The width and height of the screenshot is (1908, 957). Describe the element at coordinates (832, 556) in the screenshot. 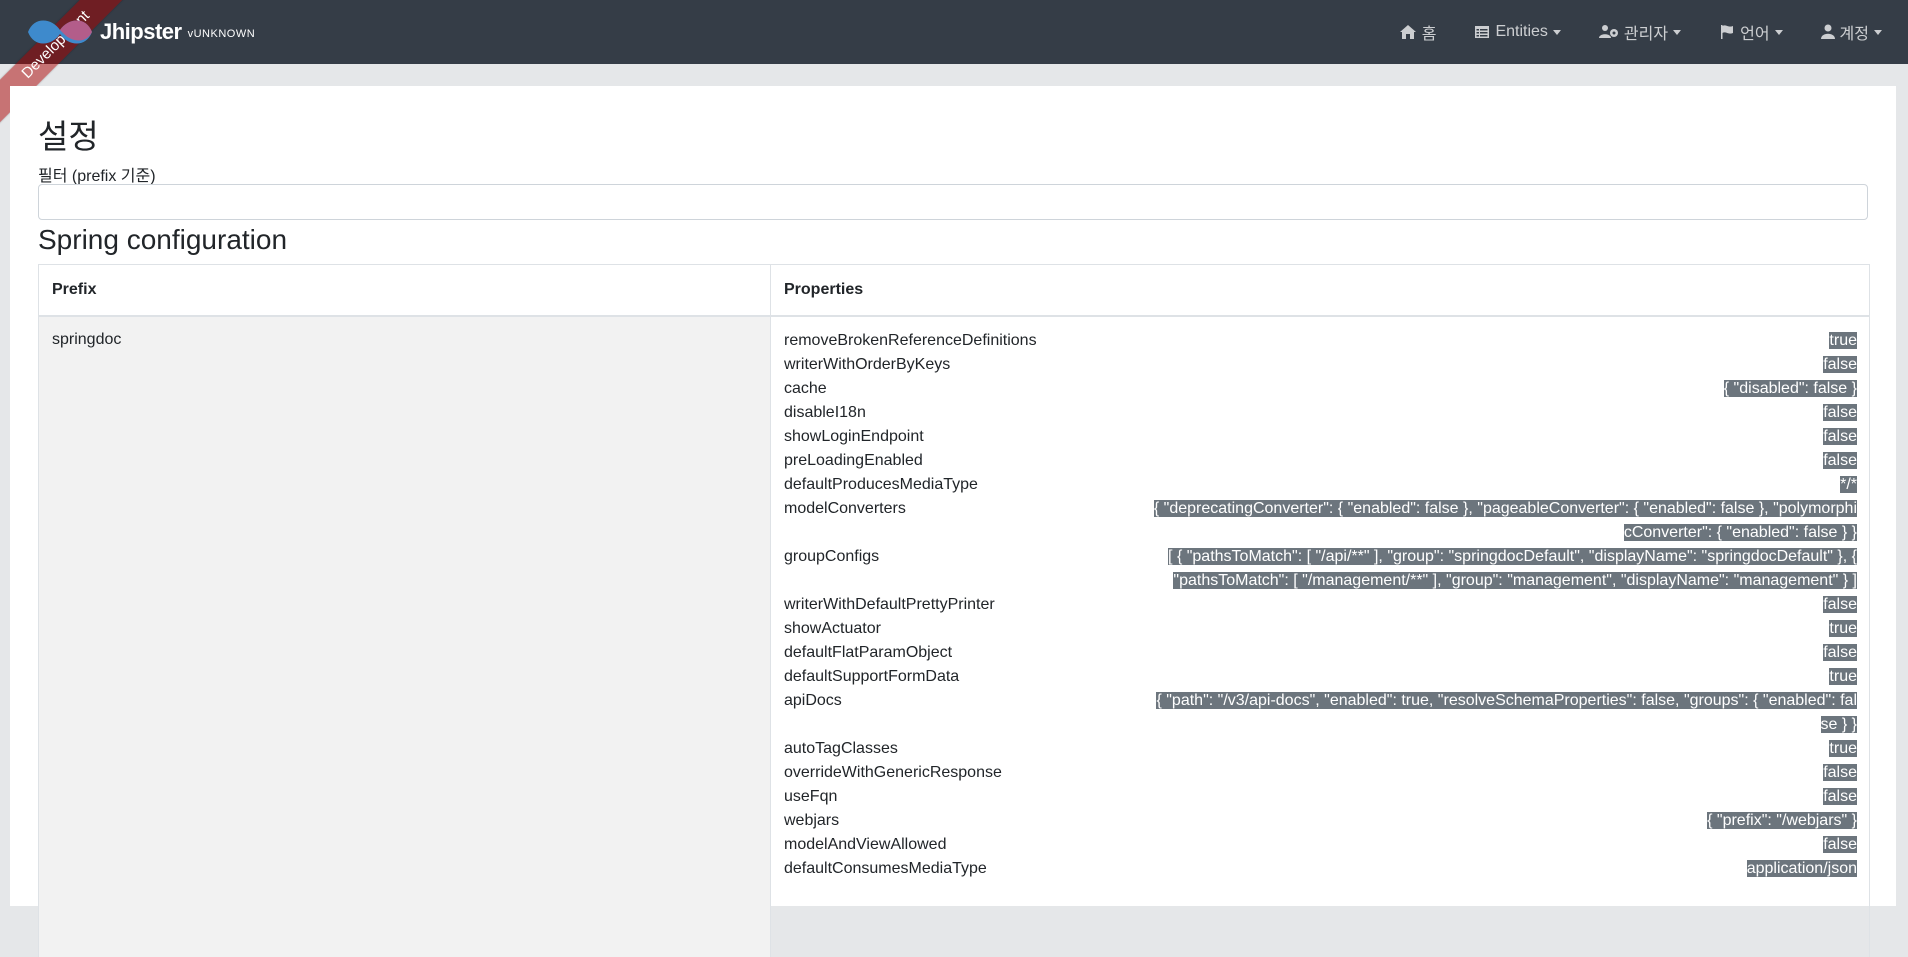

I see `property-key: groupConfigs` at that location.